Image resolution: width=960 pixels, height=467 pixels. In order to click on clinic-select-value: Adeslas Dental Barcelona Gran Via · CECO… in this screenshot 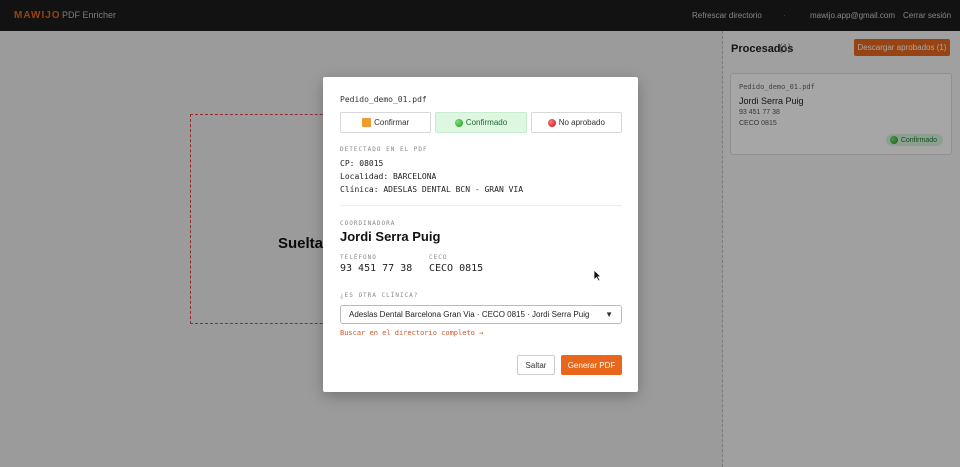, I will do `click(469, 314)`.